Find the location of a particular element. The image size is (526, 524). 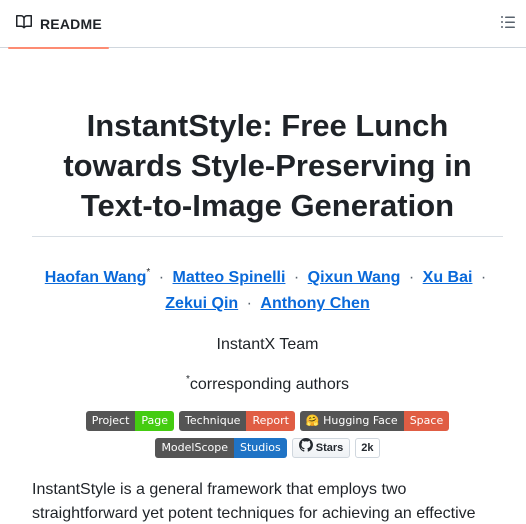

author-link: Haofan Wang is located at coordinates (96, 277).